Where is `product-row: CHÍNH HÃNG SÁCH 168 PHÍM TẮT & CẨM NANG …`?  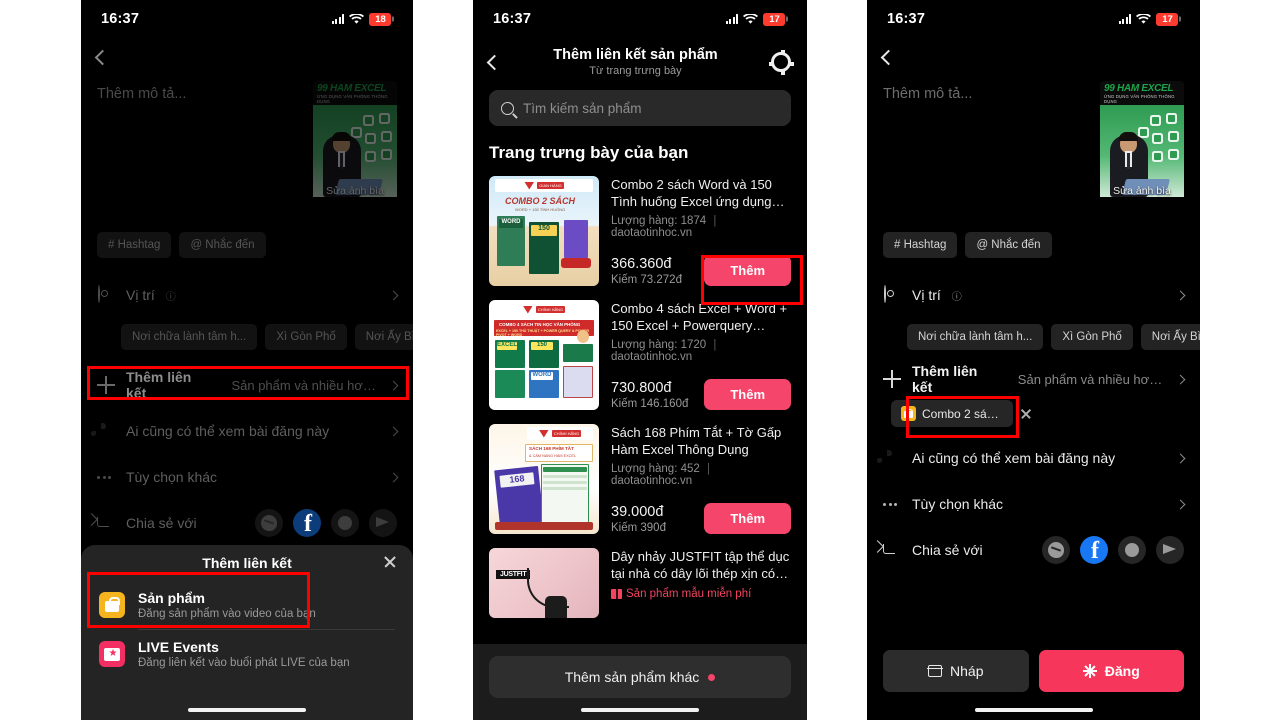 product-row: CHÍNH HÃNG SÁCH 168 PHÍM TẮT & CẨM NANG … is located at coordinates (640, 482).